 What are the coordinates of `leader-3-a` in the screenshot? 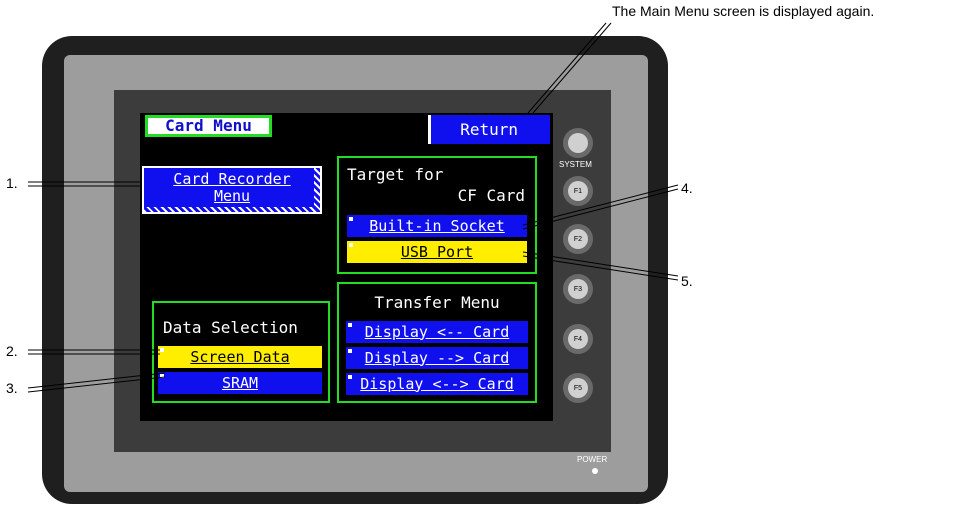 It's located at (96, 380).